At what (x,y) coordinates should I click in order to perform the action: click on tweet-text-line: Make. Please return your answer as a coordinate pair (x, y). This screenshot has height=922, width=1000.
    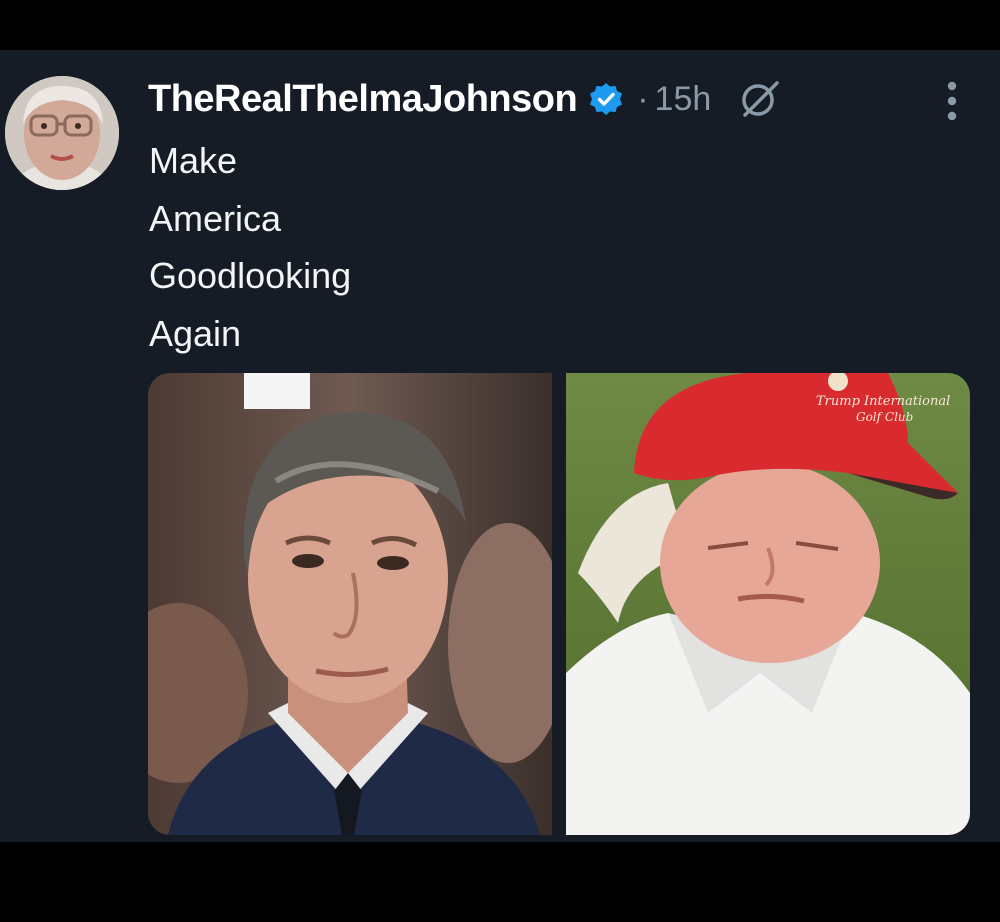
    Looking at the image, I should click on (193, 160).